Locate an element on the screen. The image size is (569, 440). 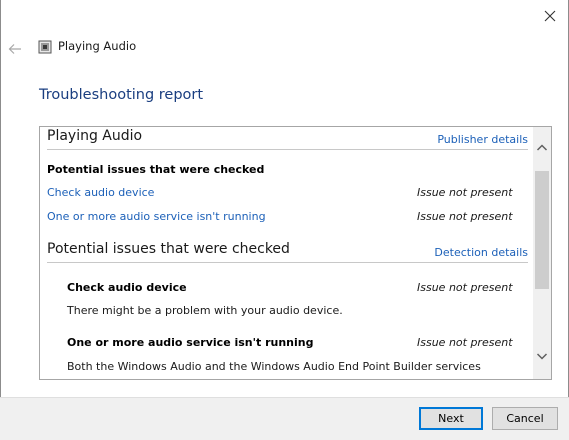
close-icon is located at coordinates (550, 16).